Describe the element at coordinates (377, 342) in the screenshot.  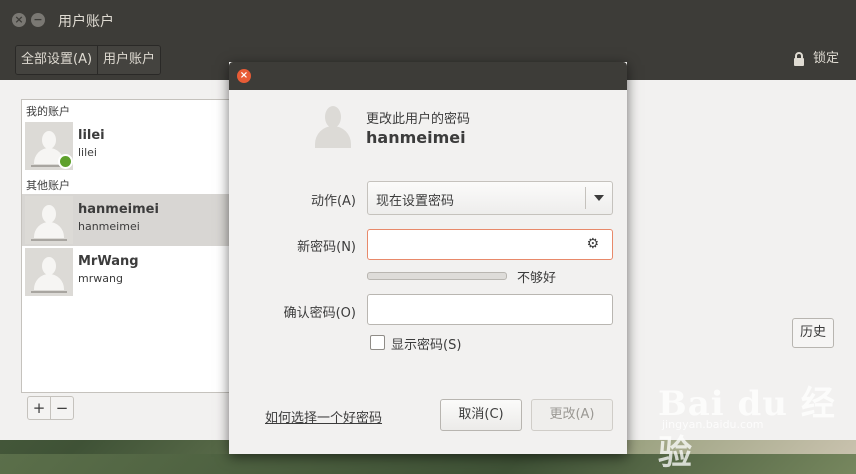
I see `show-password-checkbox` at that location.